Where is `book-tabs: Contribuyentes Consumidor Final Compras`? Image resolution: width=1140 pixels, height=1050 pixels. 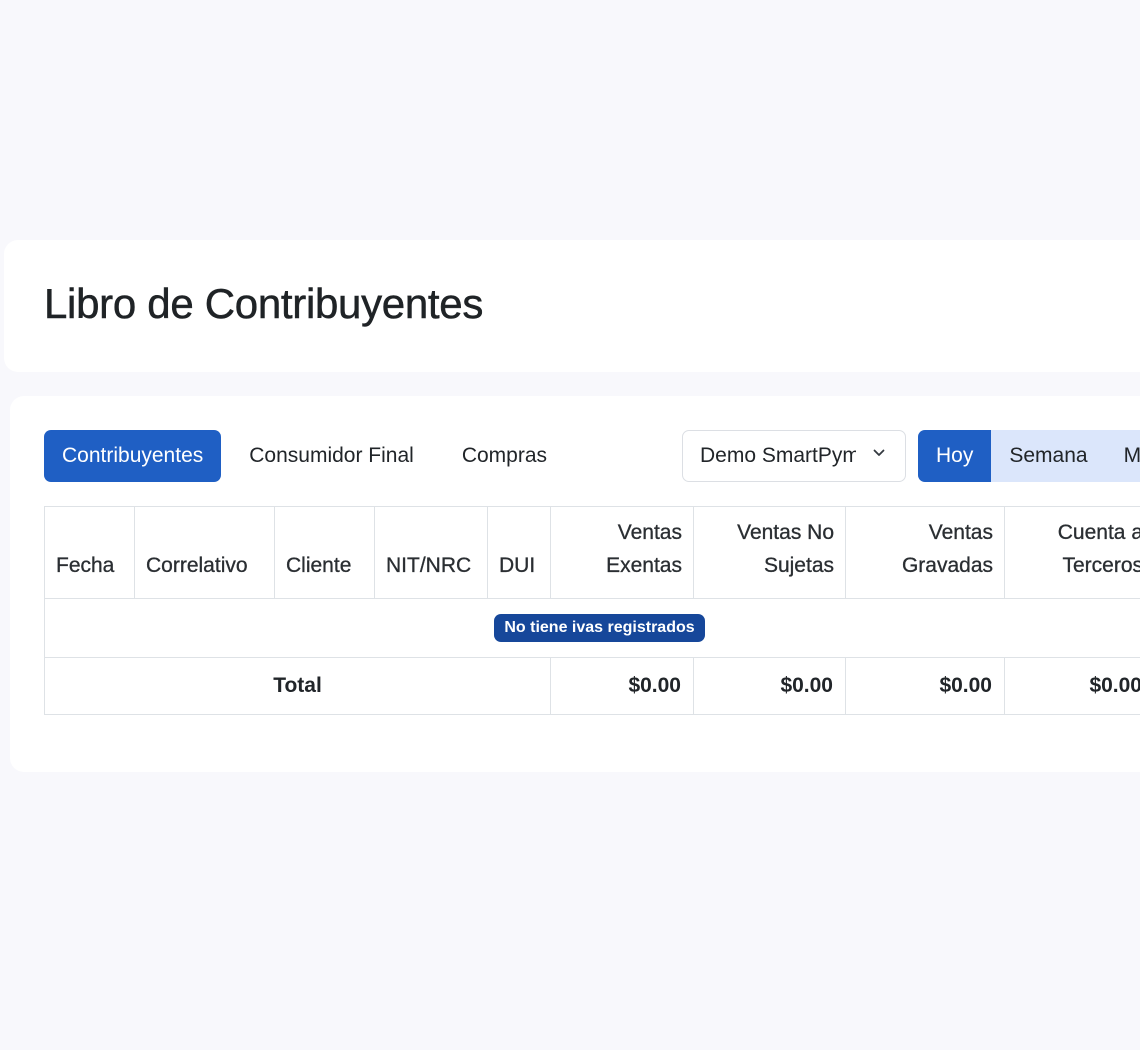 book-tabs: Contribuyentes Consumidor Final Compras is located at coordinates (309, 456).